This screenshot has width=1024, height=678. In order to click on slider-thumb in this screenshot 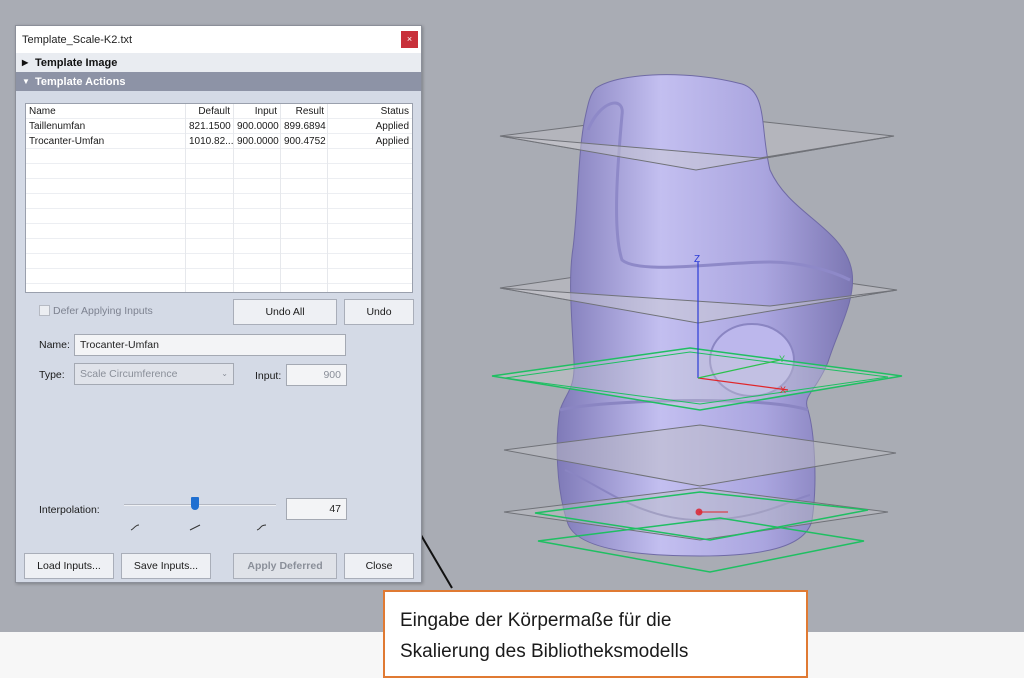, I will do `click(195, 503)`.